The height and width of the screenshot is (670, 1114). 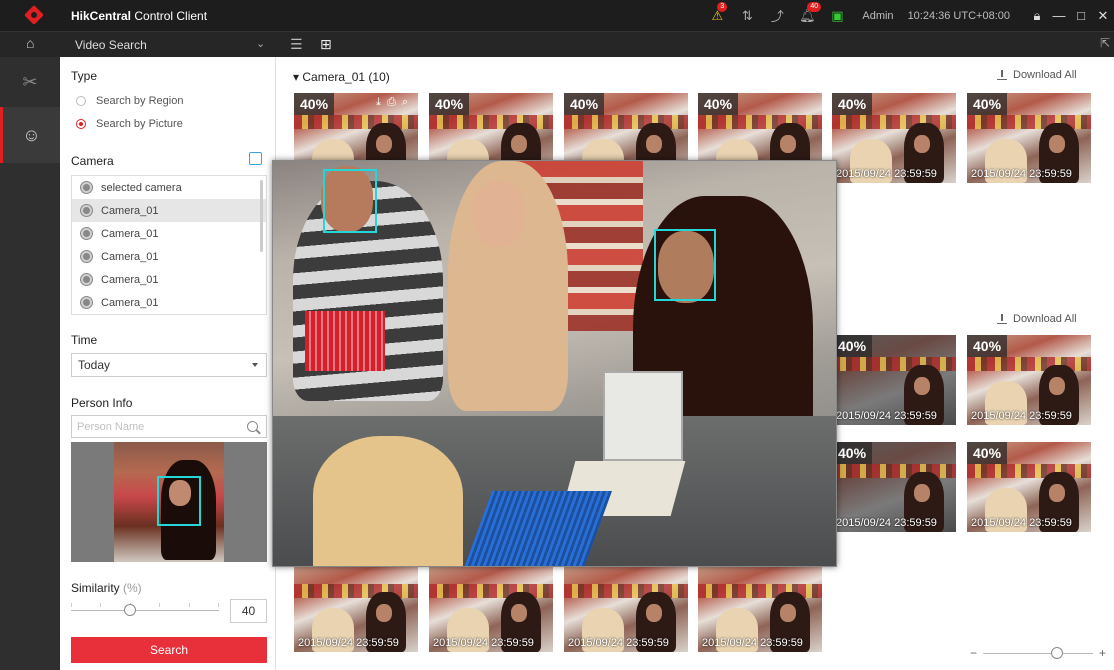 I want to click on person-picture, so click(x=169, y=502).